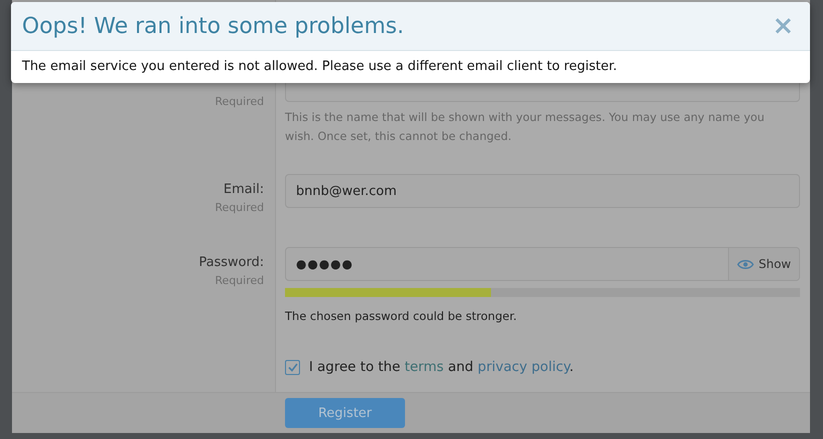 The width and height of the screenshot is (823, 439). What do you see at coordinates (345, 413) in the screenshot?
I see `register-button: Register` at bounding box center [345, 413].